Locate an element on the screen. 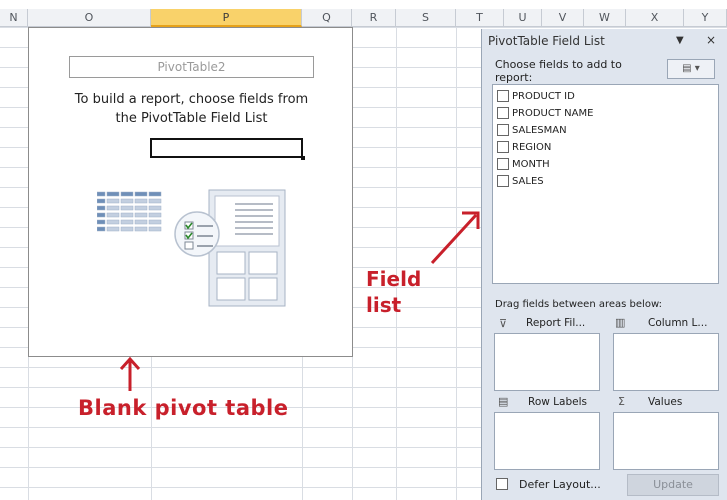  column-header-p: P is located at coordinates (226, 18).